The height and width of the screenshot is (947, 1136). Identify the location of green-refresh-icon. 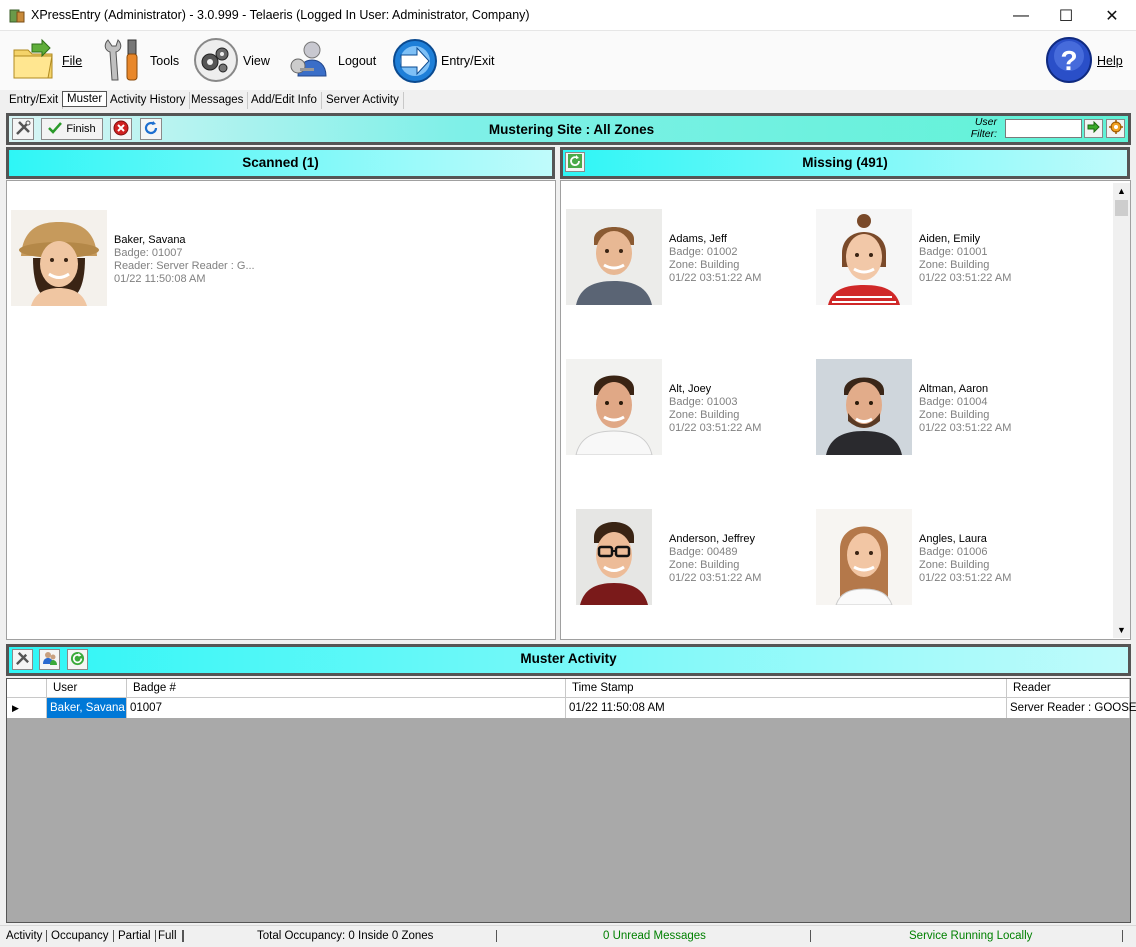
(77, 660).